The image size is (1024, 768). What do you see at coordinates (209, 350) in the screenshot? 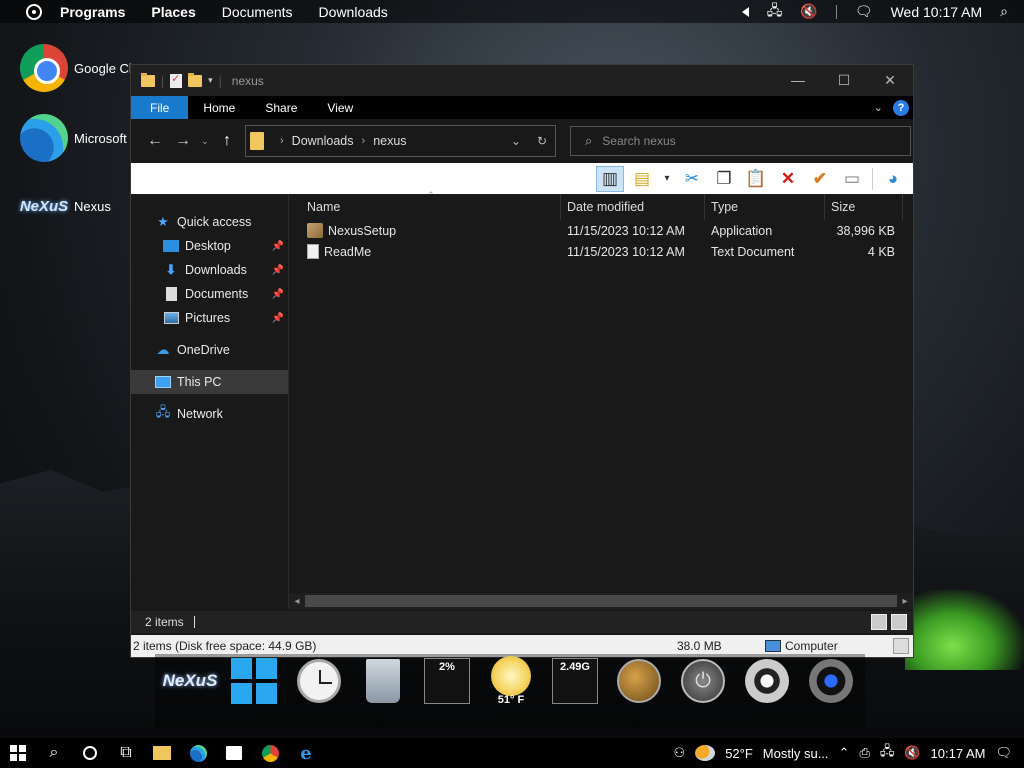
I see `sidebar-item-onedrive: ☁ OneDrive` at bounding box center [209, 350].